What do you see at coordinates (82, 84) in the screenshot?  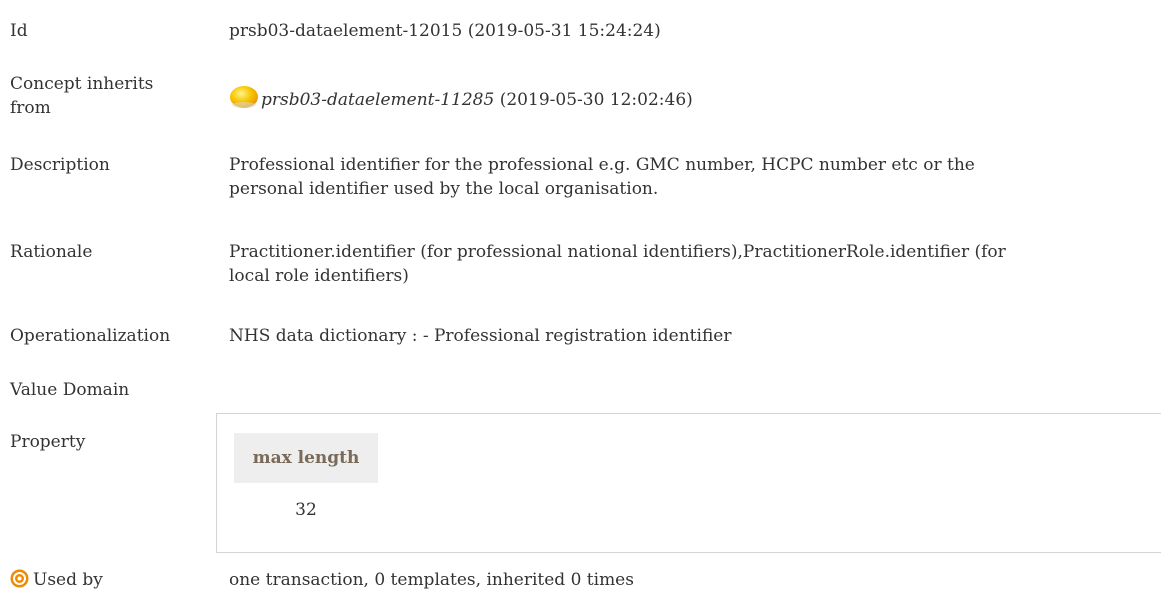 I see `inherits-label-line1: Concept inherits` at bounding box center [82, 84].